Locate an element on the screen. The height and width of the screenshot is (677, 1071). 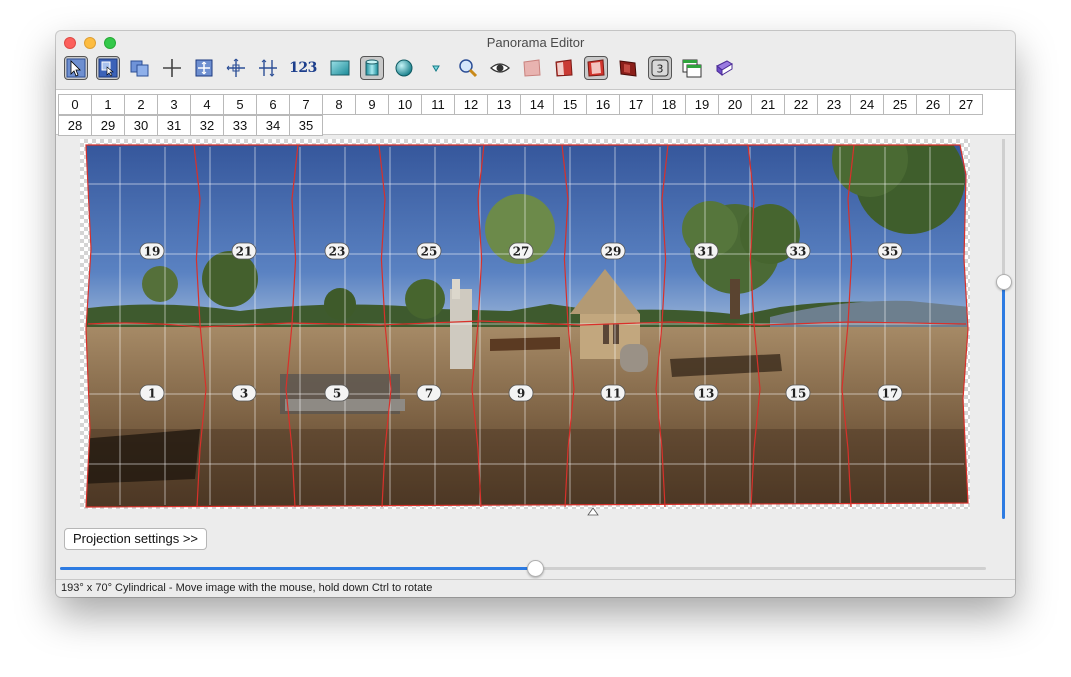
image-label-3: 3 is located at coordinates (244, 393).